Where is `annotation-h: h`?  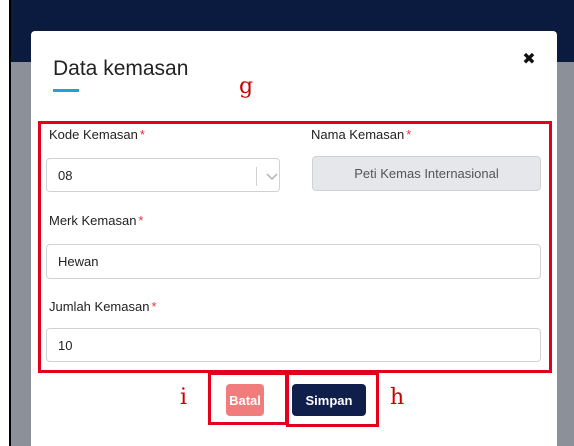 annotation-h: h is located at coordinates (397, 397).